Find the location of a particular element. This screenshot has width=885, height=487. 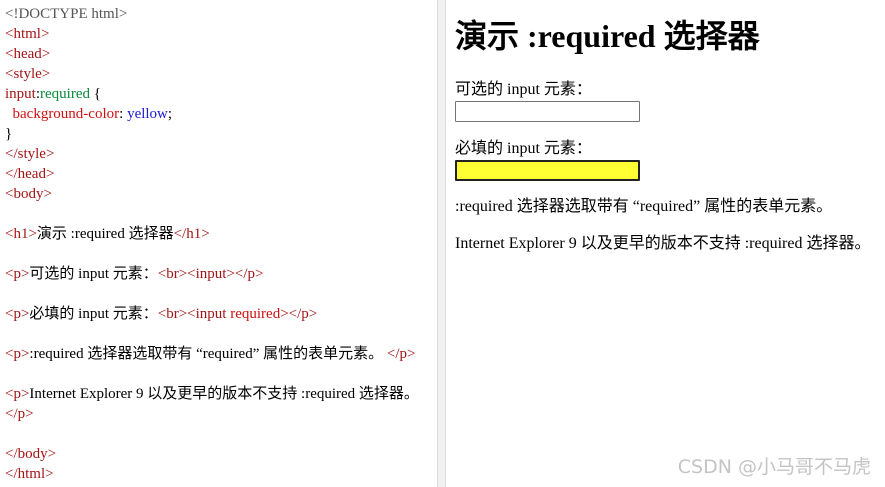

code-token: input is located at coordinates (20, 94).